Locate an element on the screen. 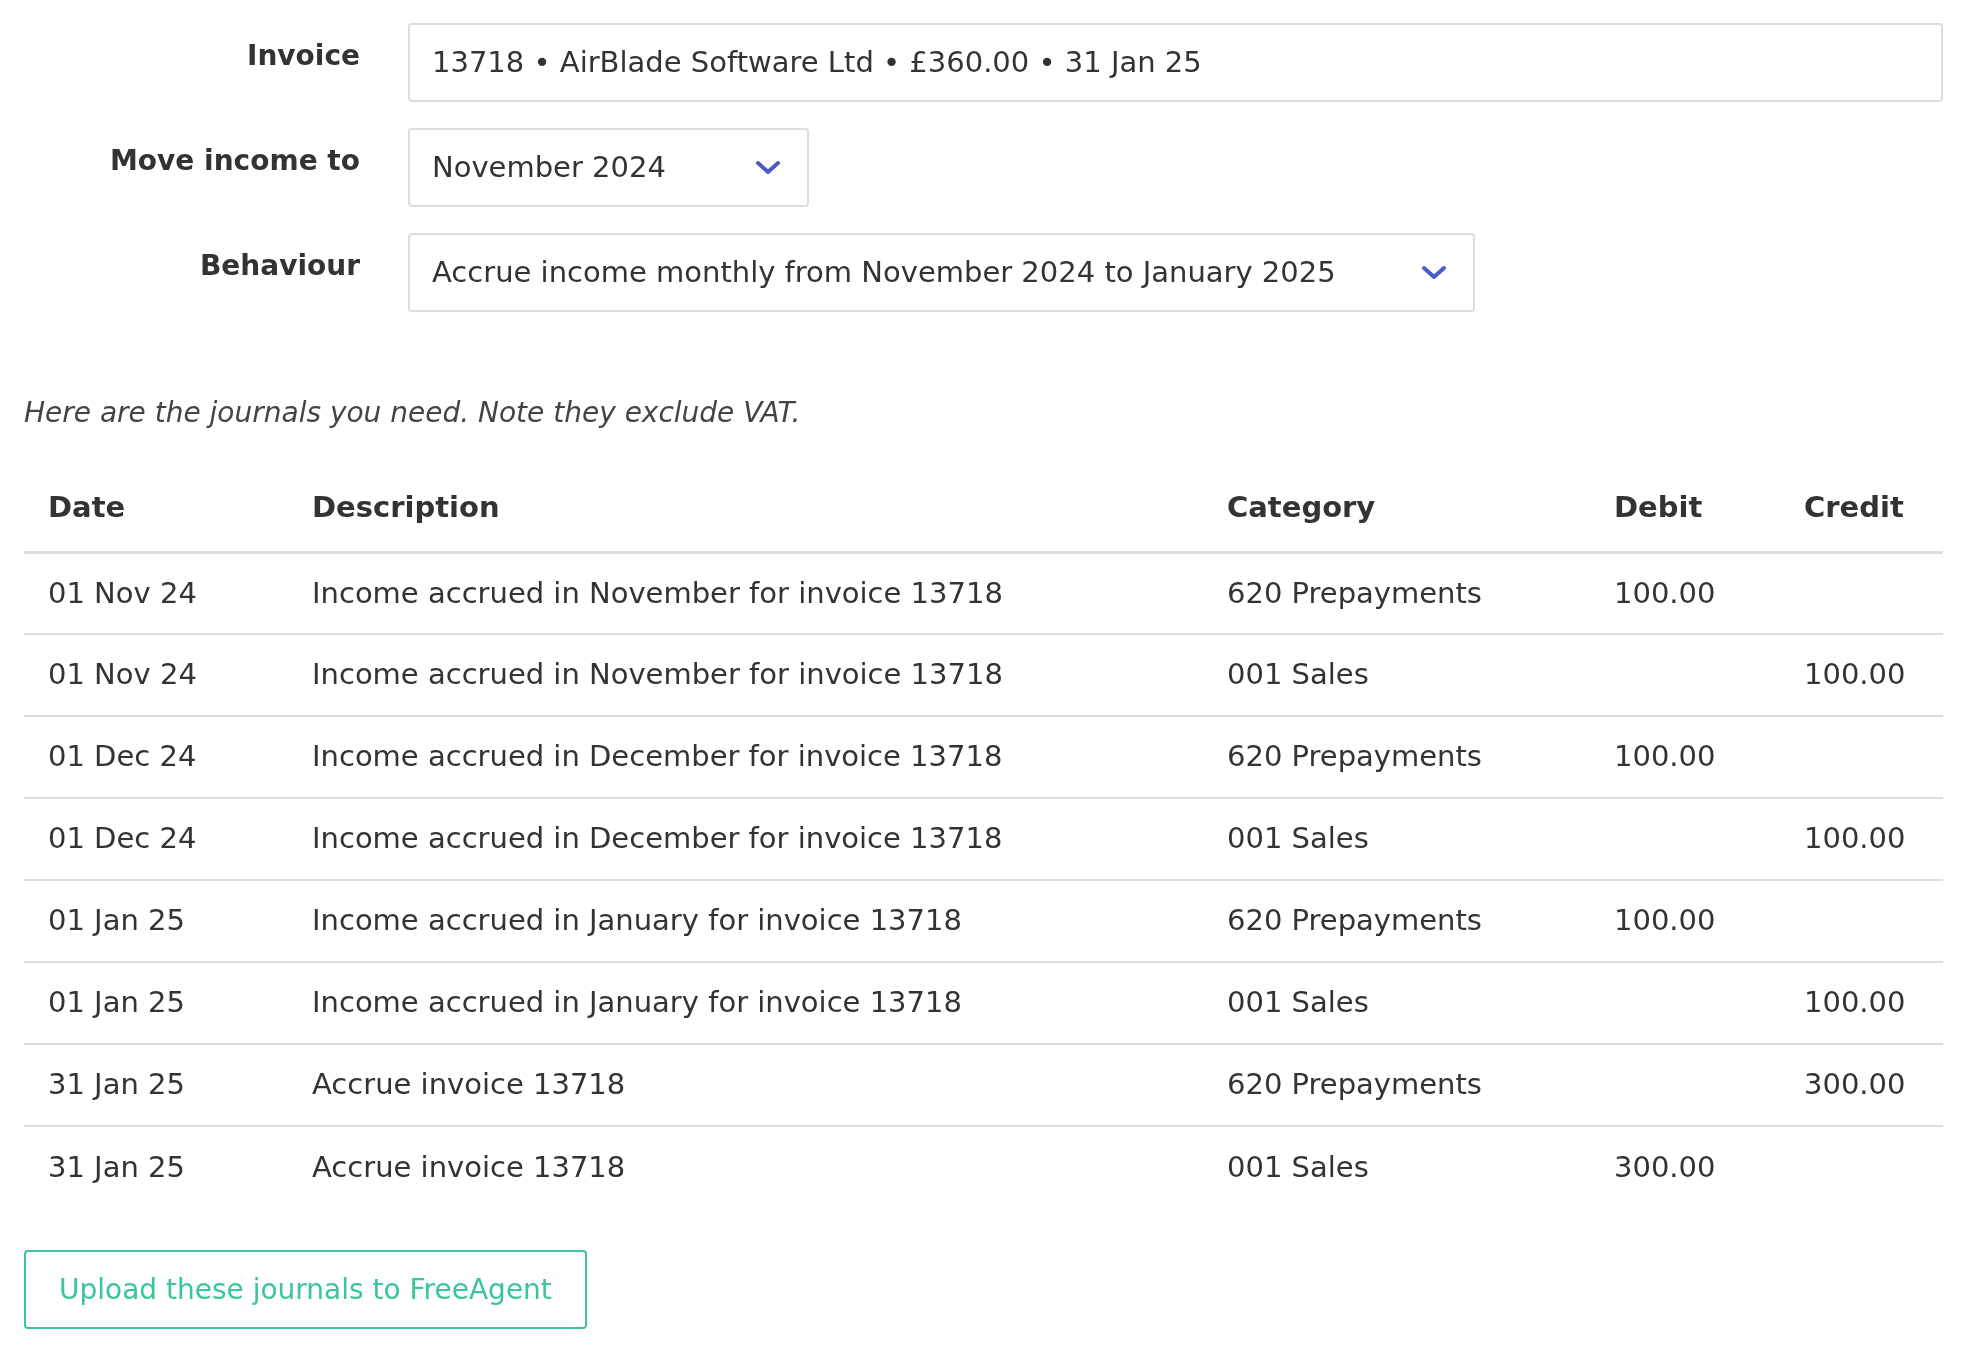  column-header: Credit is located at coordinates (1861, 512).